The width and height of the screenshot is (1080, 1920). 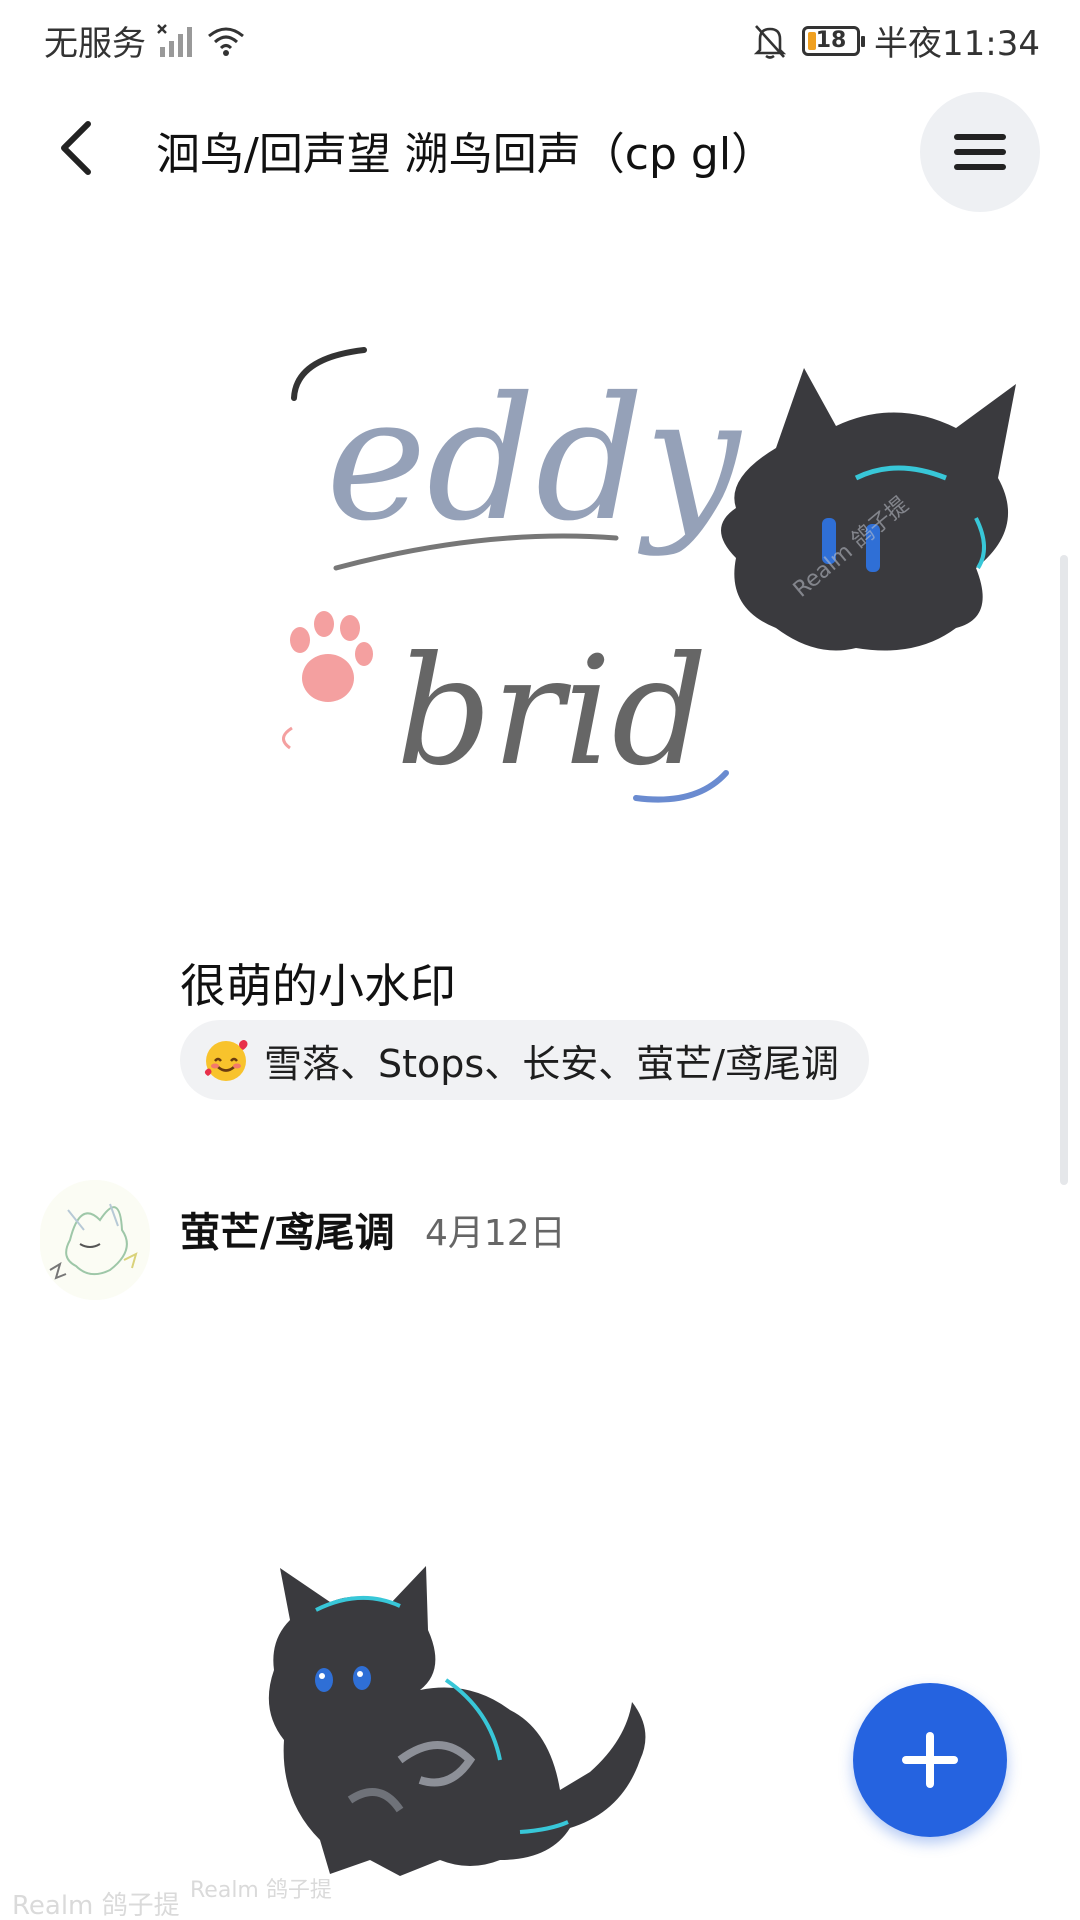 I want to click on hamburger-menu-icon, so click(x=980, y=152).